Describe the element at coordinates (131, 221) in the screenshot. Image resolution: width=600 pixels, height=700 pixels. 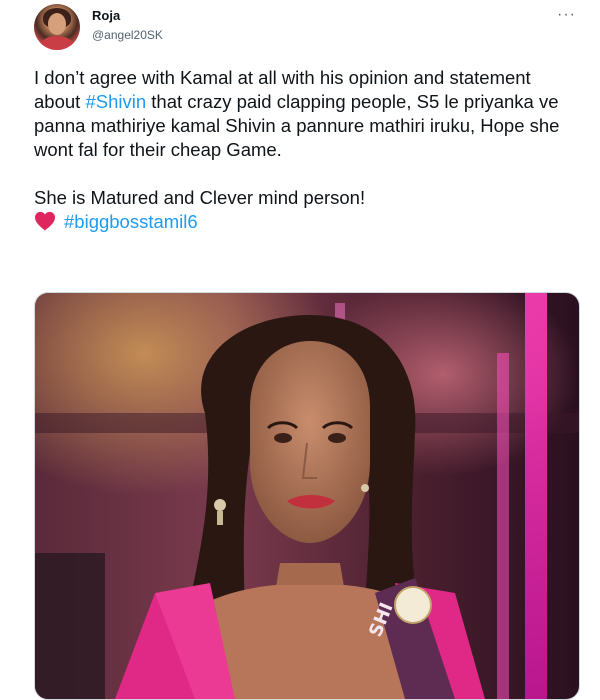
I see `hashtag-biggbosstamil6-link: #biggbosstamil6` at that location.